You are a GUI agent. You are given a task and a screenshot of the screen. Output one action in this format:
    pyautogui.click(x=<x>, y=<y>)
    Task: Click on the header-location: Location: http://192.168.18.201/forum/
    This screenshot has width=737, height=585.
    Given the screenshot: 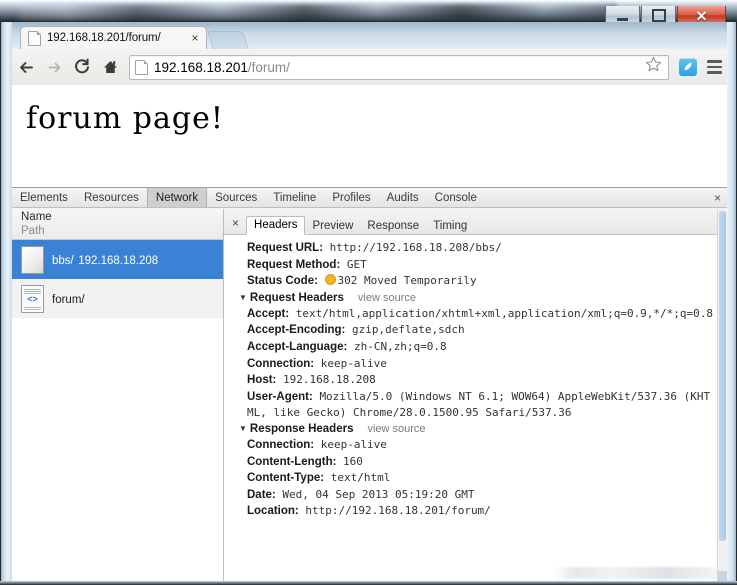 What is the action you would take?
    pyautogui.click(x=476, y=511)
    